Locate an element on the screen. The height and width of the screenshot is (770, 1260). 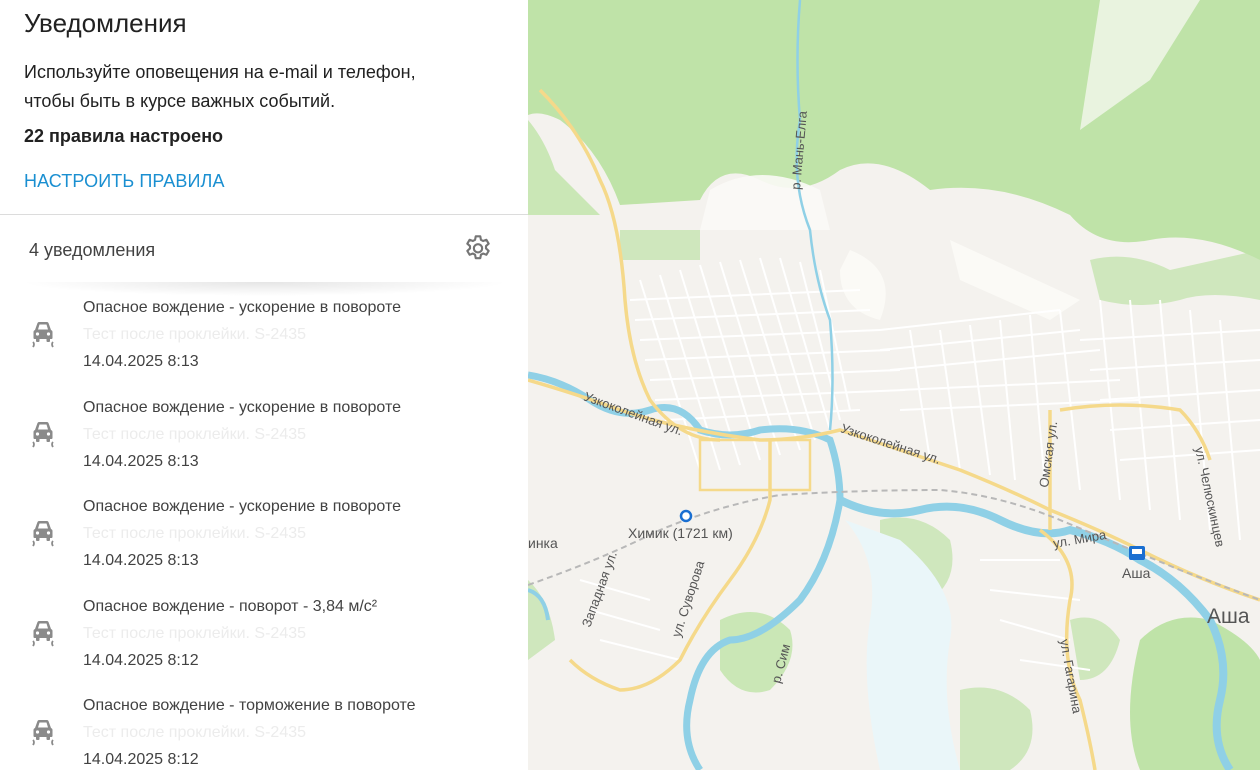
station-label-khimik: Химик (1721 км) is located at coordinates (680, 533).